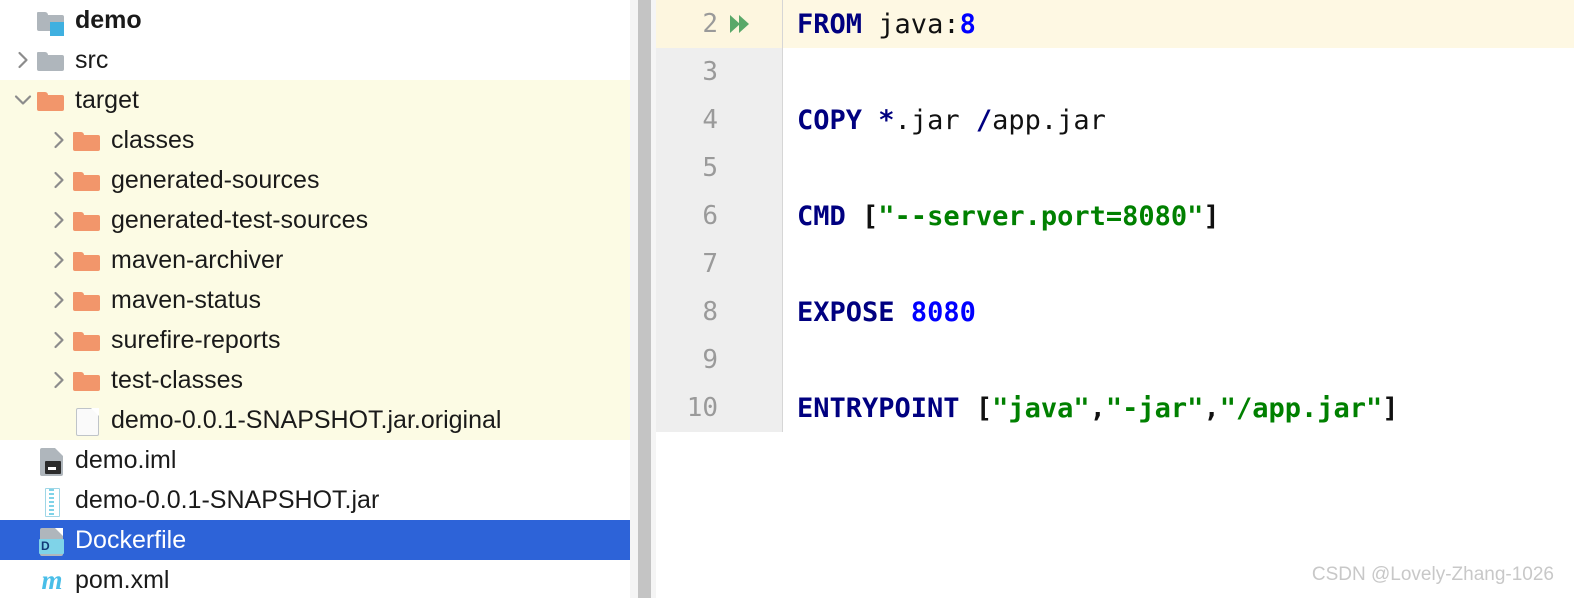 This screenshot has height=598, width=1574. I want to click on tree-item-demo-0-0-1-snapshot-jar: demo-0.0.1-SNAPSHOT.jar, so click(315, 500).